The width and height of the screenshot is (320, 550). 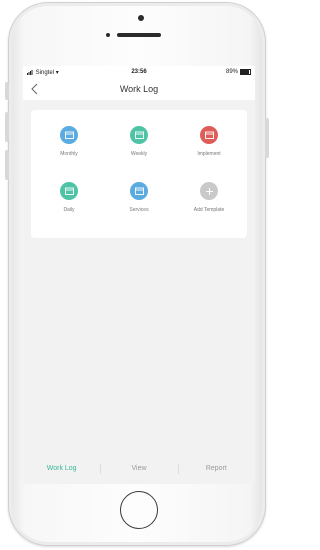 What do you see at coordinates (69, 210) in the screenshot?
I see `template-label: Daily` at bounding box center [69, 210].